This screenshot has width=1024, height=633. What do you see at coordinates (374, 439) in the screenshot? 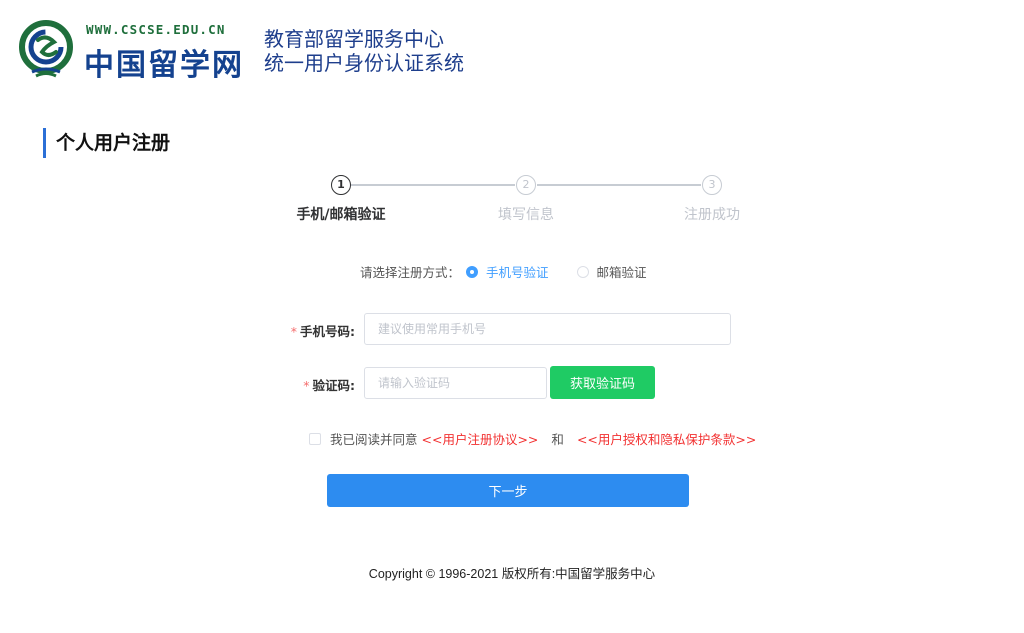
I see `agreement-prefix: 我已阅读并同意` at bounding box center [374, 439].